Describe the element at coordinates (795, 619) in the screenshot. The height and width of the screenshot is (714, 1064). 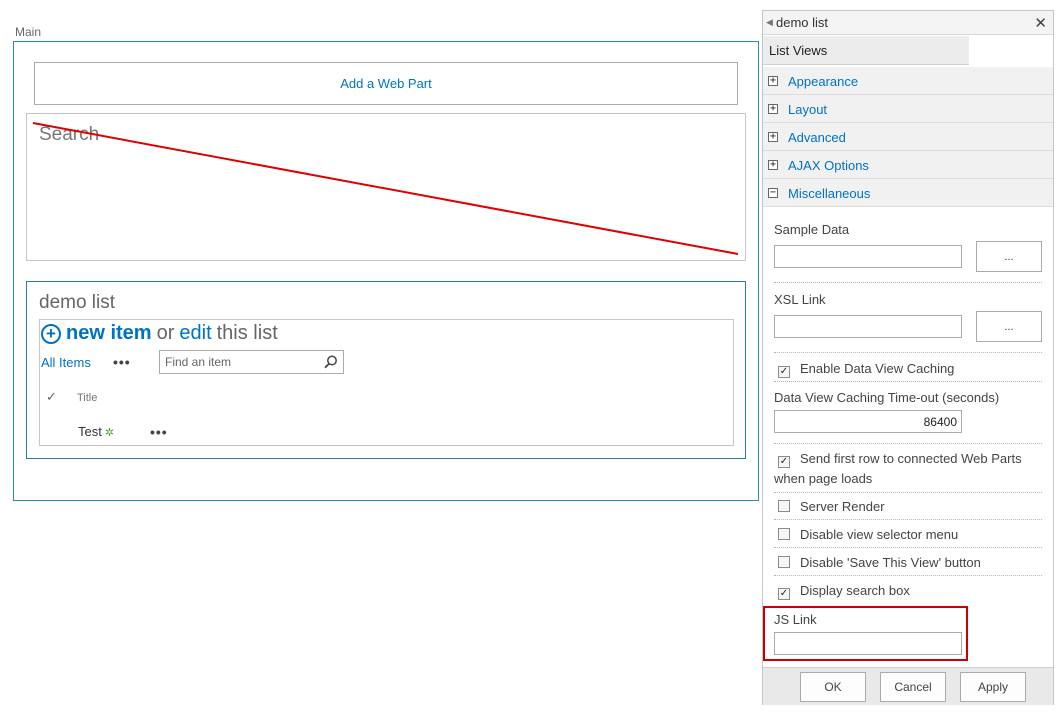
I see `js-link-label: JS Link` at that location.